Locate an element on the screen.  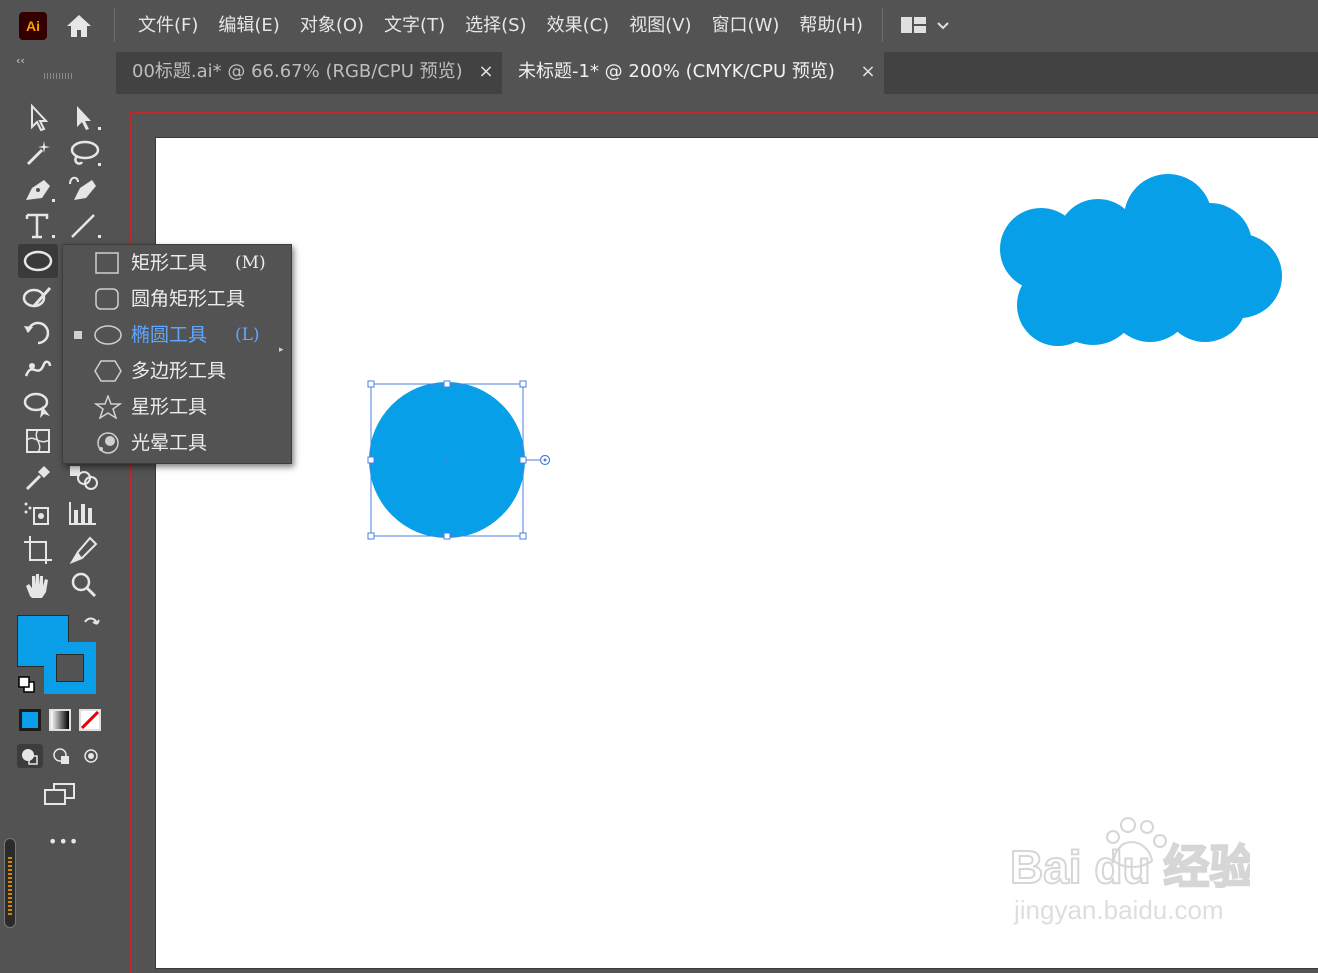
flyout-item-ellipse: 椭圆工具 (L) is located at coordinates (177, 335).